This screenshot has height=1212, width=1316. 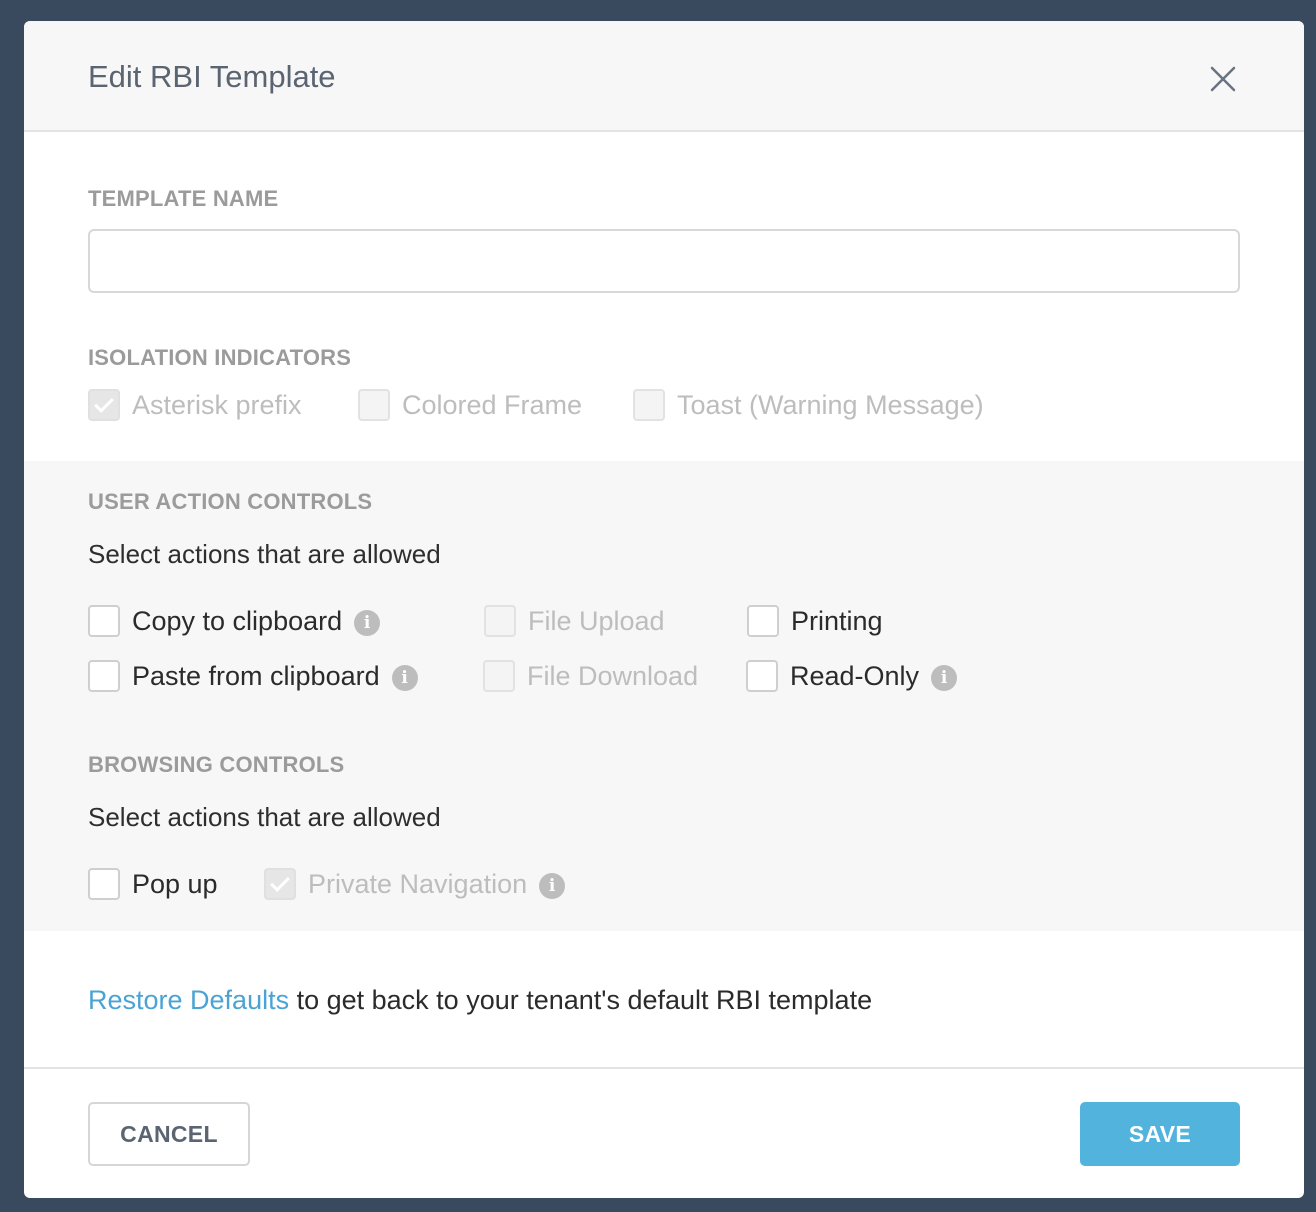 What do you see at coordinates (264, 554) in the screenshot?
I see `user-action-controls-subtitle: Select actions that are allowed` at bounding box center [264, 554].